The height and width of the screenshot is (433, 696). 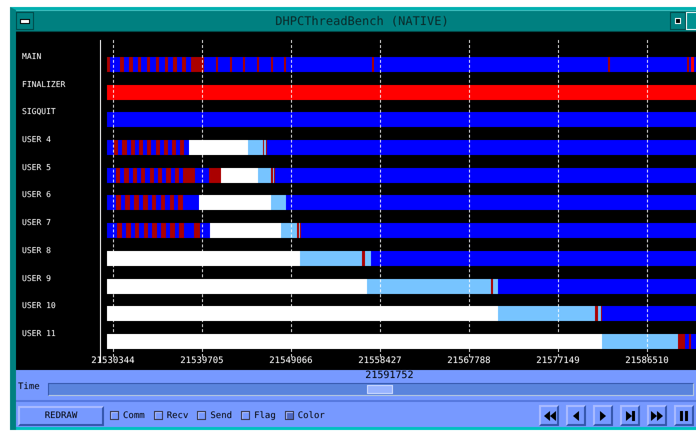 What do you see at coordinates (380, 389) in the screenshot?
I see `slider-thumb` at bounding box center [380, 389].